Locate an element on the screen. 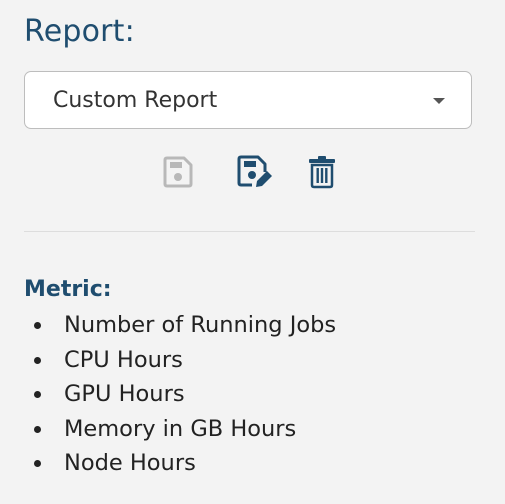 The width and height of the screenshot is (505, 504). report-select: Custom Report is located at coordinates (248, 100).